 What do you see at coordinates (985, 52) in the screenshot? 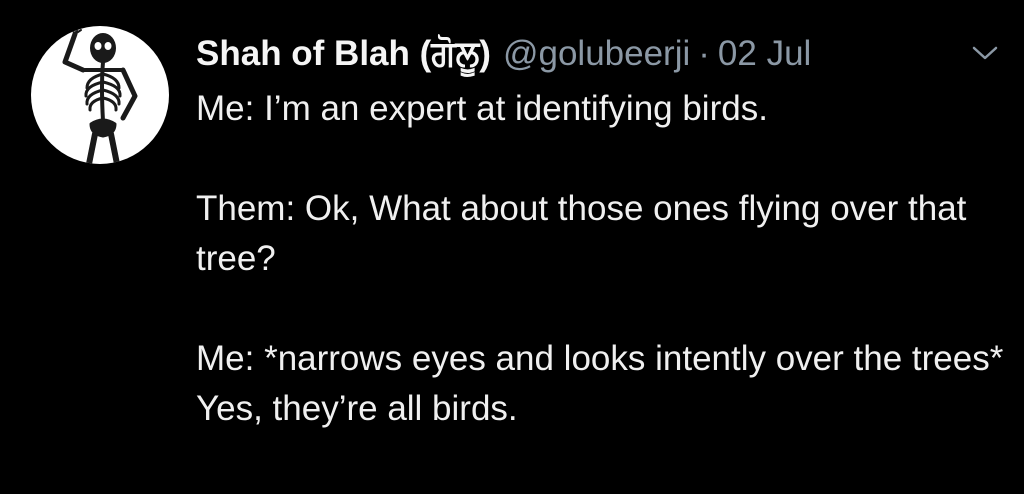
I see `chevron-down-icon` at bounding box center [985, 52].